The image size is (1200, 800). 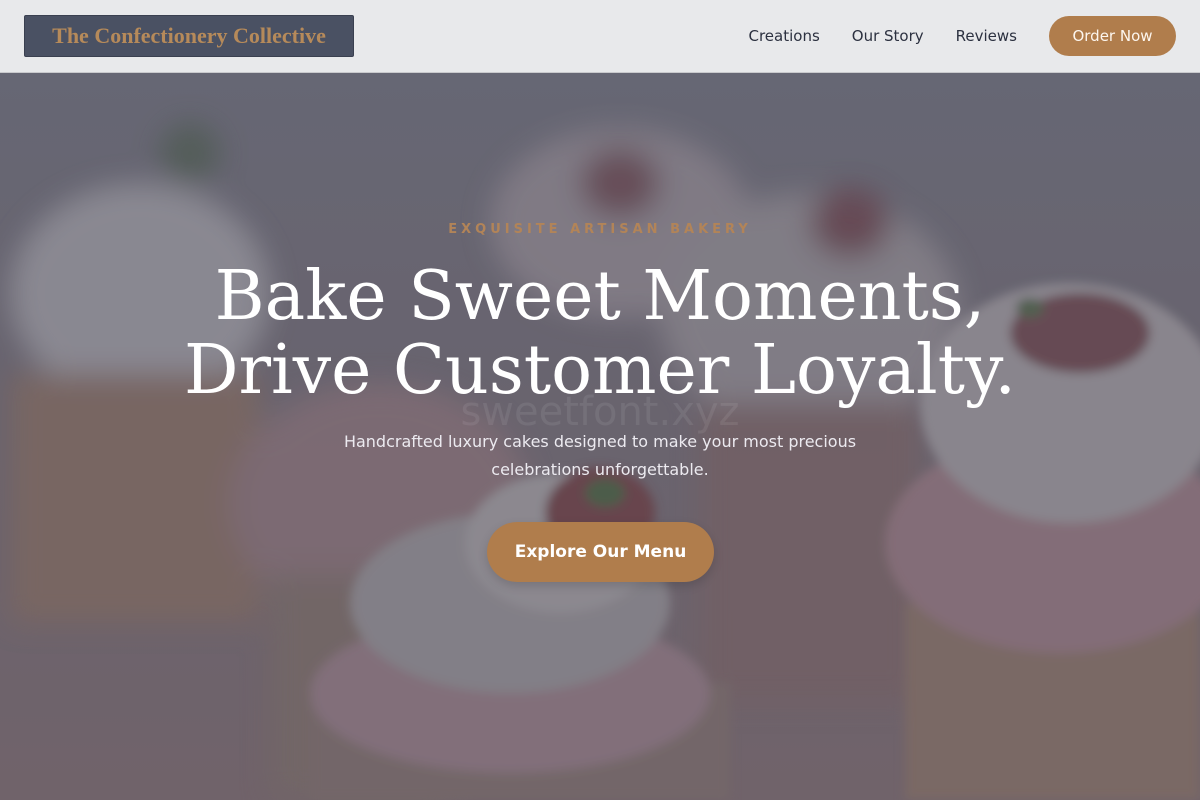 I want to click on brand-logo: The Confectionery Collective, so click(x=189, y=36).